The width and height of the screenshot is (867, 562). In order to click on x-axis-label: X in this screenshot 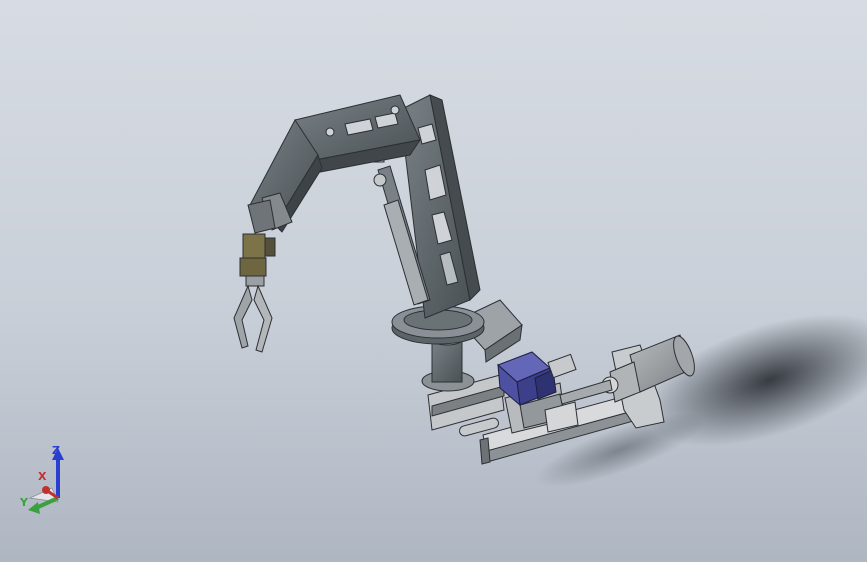, I will do `click(42, 476)`.